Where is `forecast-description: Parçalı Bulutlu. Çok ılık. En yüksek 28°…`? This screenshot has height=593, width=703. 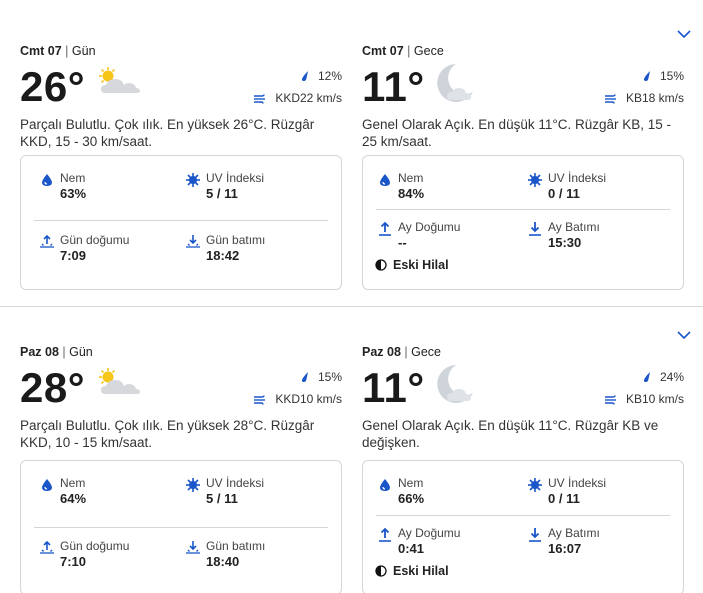
forecast-description: Parçalı Bulutlu. Çok ılık. En yüksek 28°… is located at coordinates (167, 434).